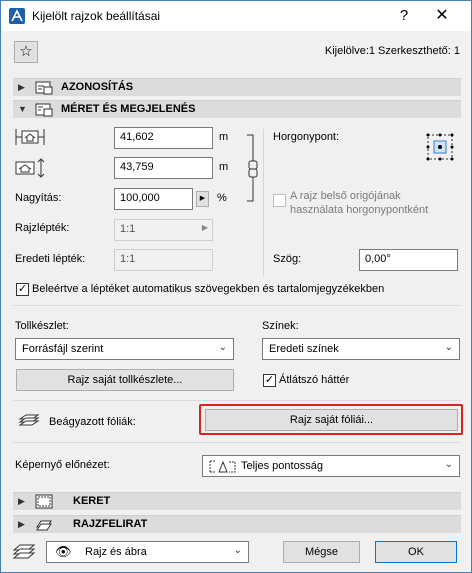 This screenshot has height=573, width=472. What do you see at coordinates (92, 422) in the screenshot?
I see `embedded-layers-label: Beágyazott fóliák:` at bounding box center [92, 422].